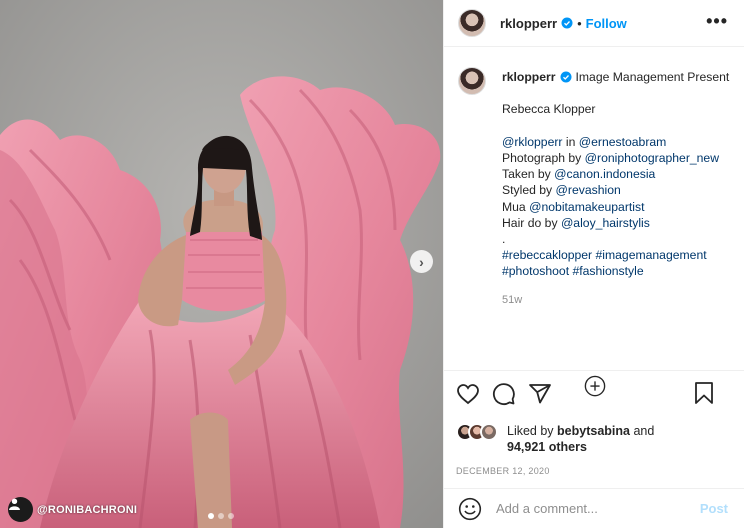 The image size is (744, 528). Describe the element at coordinates (468, 394) in the screenshot. I see `heart-icon` at that location.